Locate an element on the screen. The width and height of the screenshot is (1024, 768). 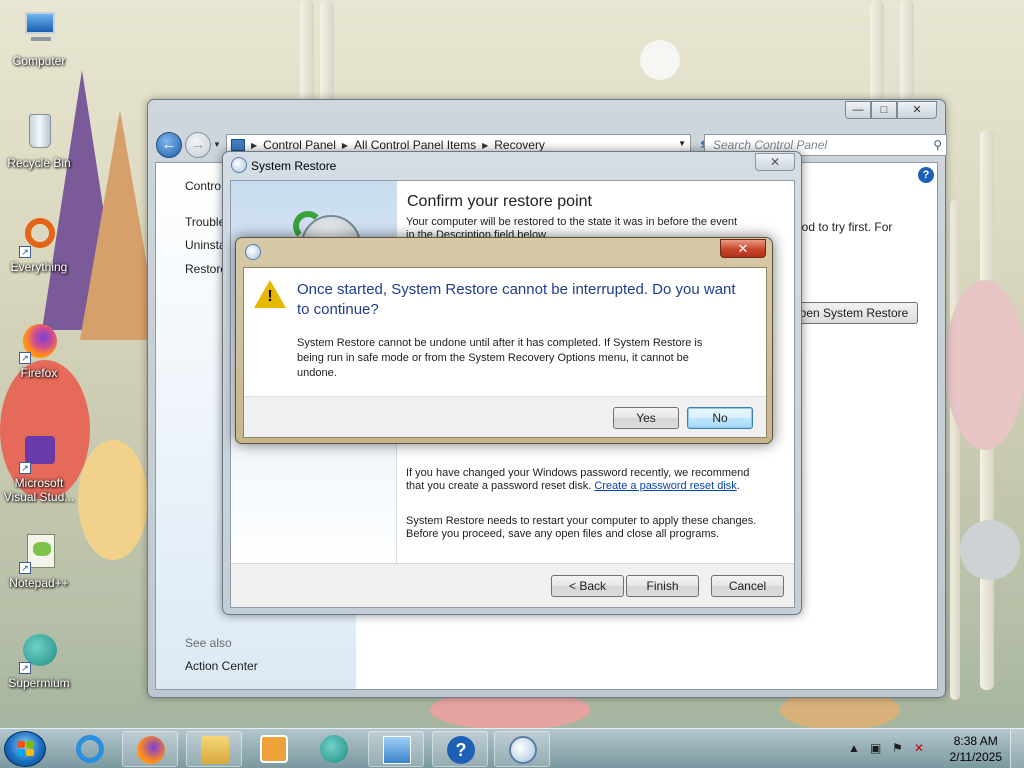
firefox-icon: ↗ is located at coordinates (39, 343).